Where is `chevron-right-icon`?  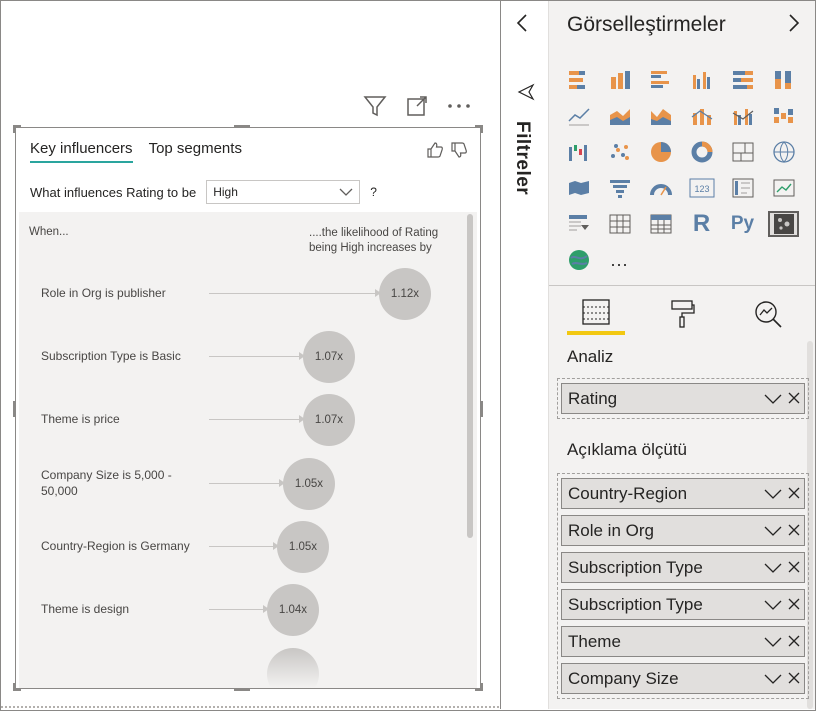
chevron-right-icon is located at coordinates (794, 26).